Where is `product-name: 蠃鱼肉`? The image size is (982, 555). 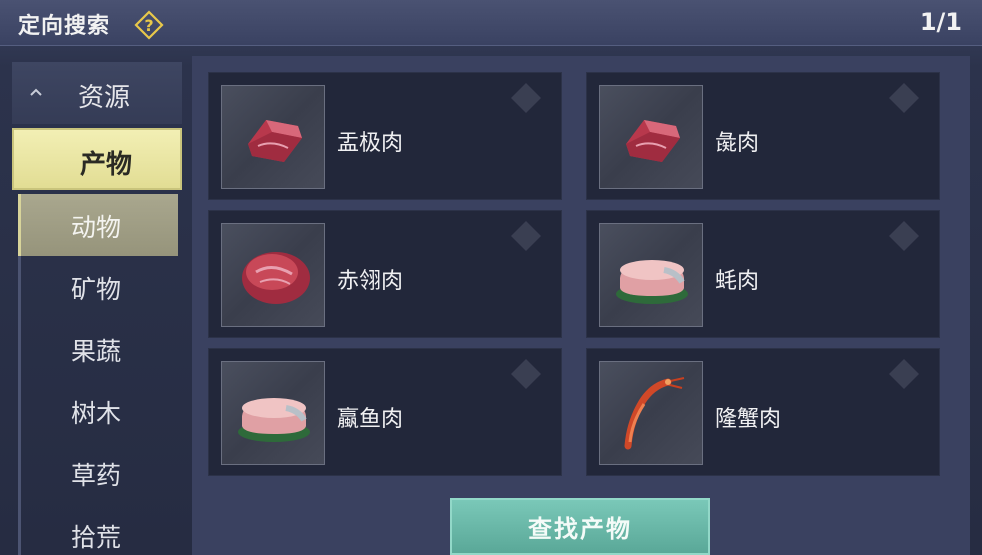
product-name: 蠃鱼肉 is located at coordinates (370, 419).